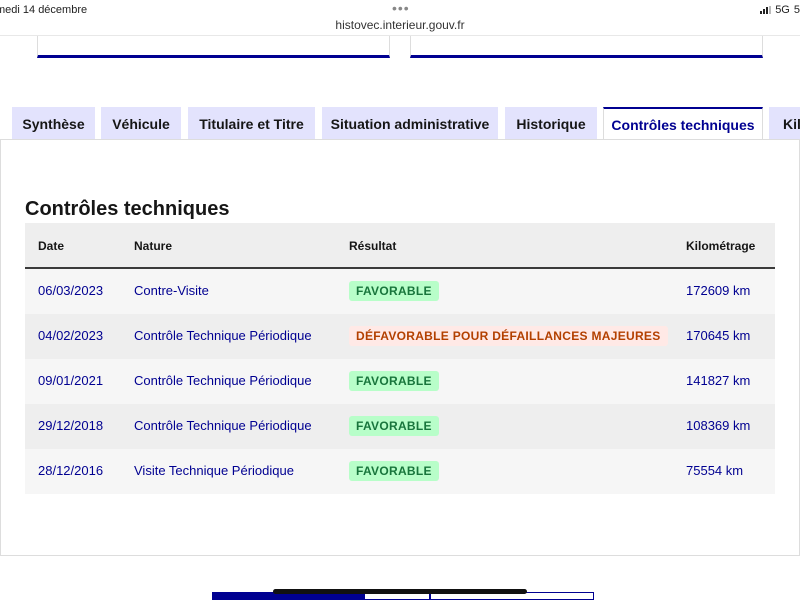  What do you see at coordinates (214, 470) in the screenshot?
I see `cell-nature: Visite Technique Périodique` at bounding box center [214, 470].